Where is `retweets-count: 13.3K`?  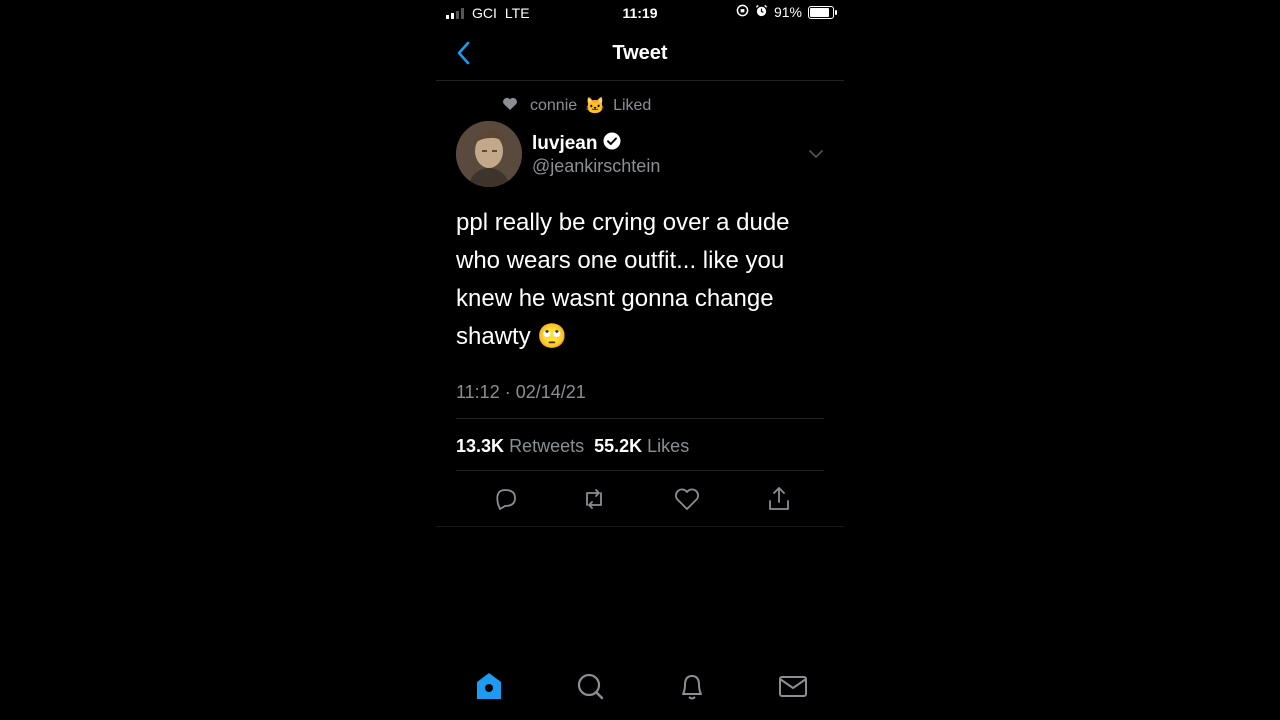 retweets-count: 13.3K is located at coordinates (480, 446).